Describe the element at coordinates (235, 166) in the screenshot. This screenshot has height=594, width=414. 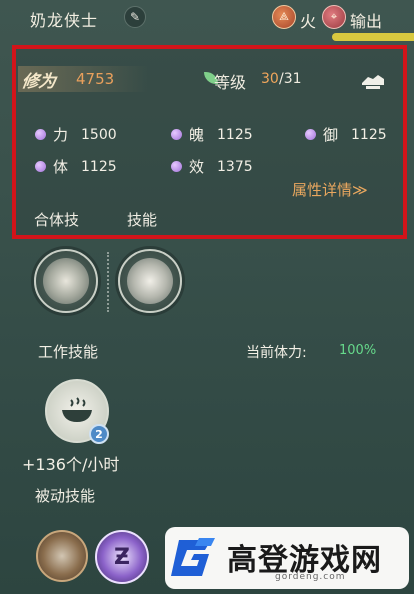
I see `stat-value: 1375` at that location.